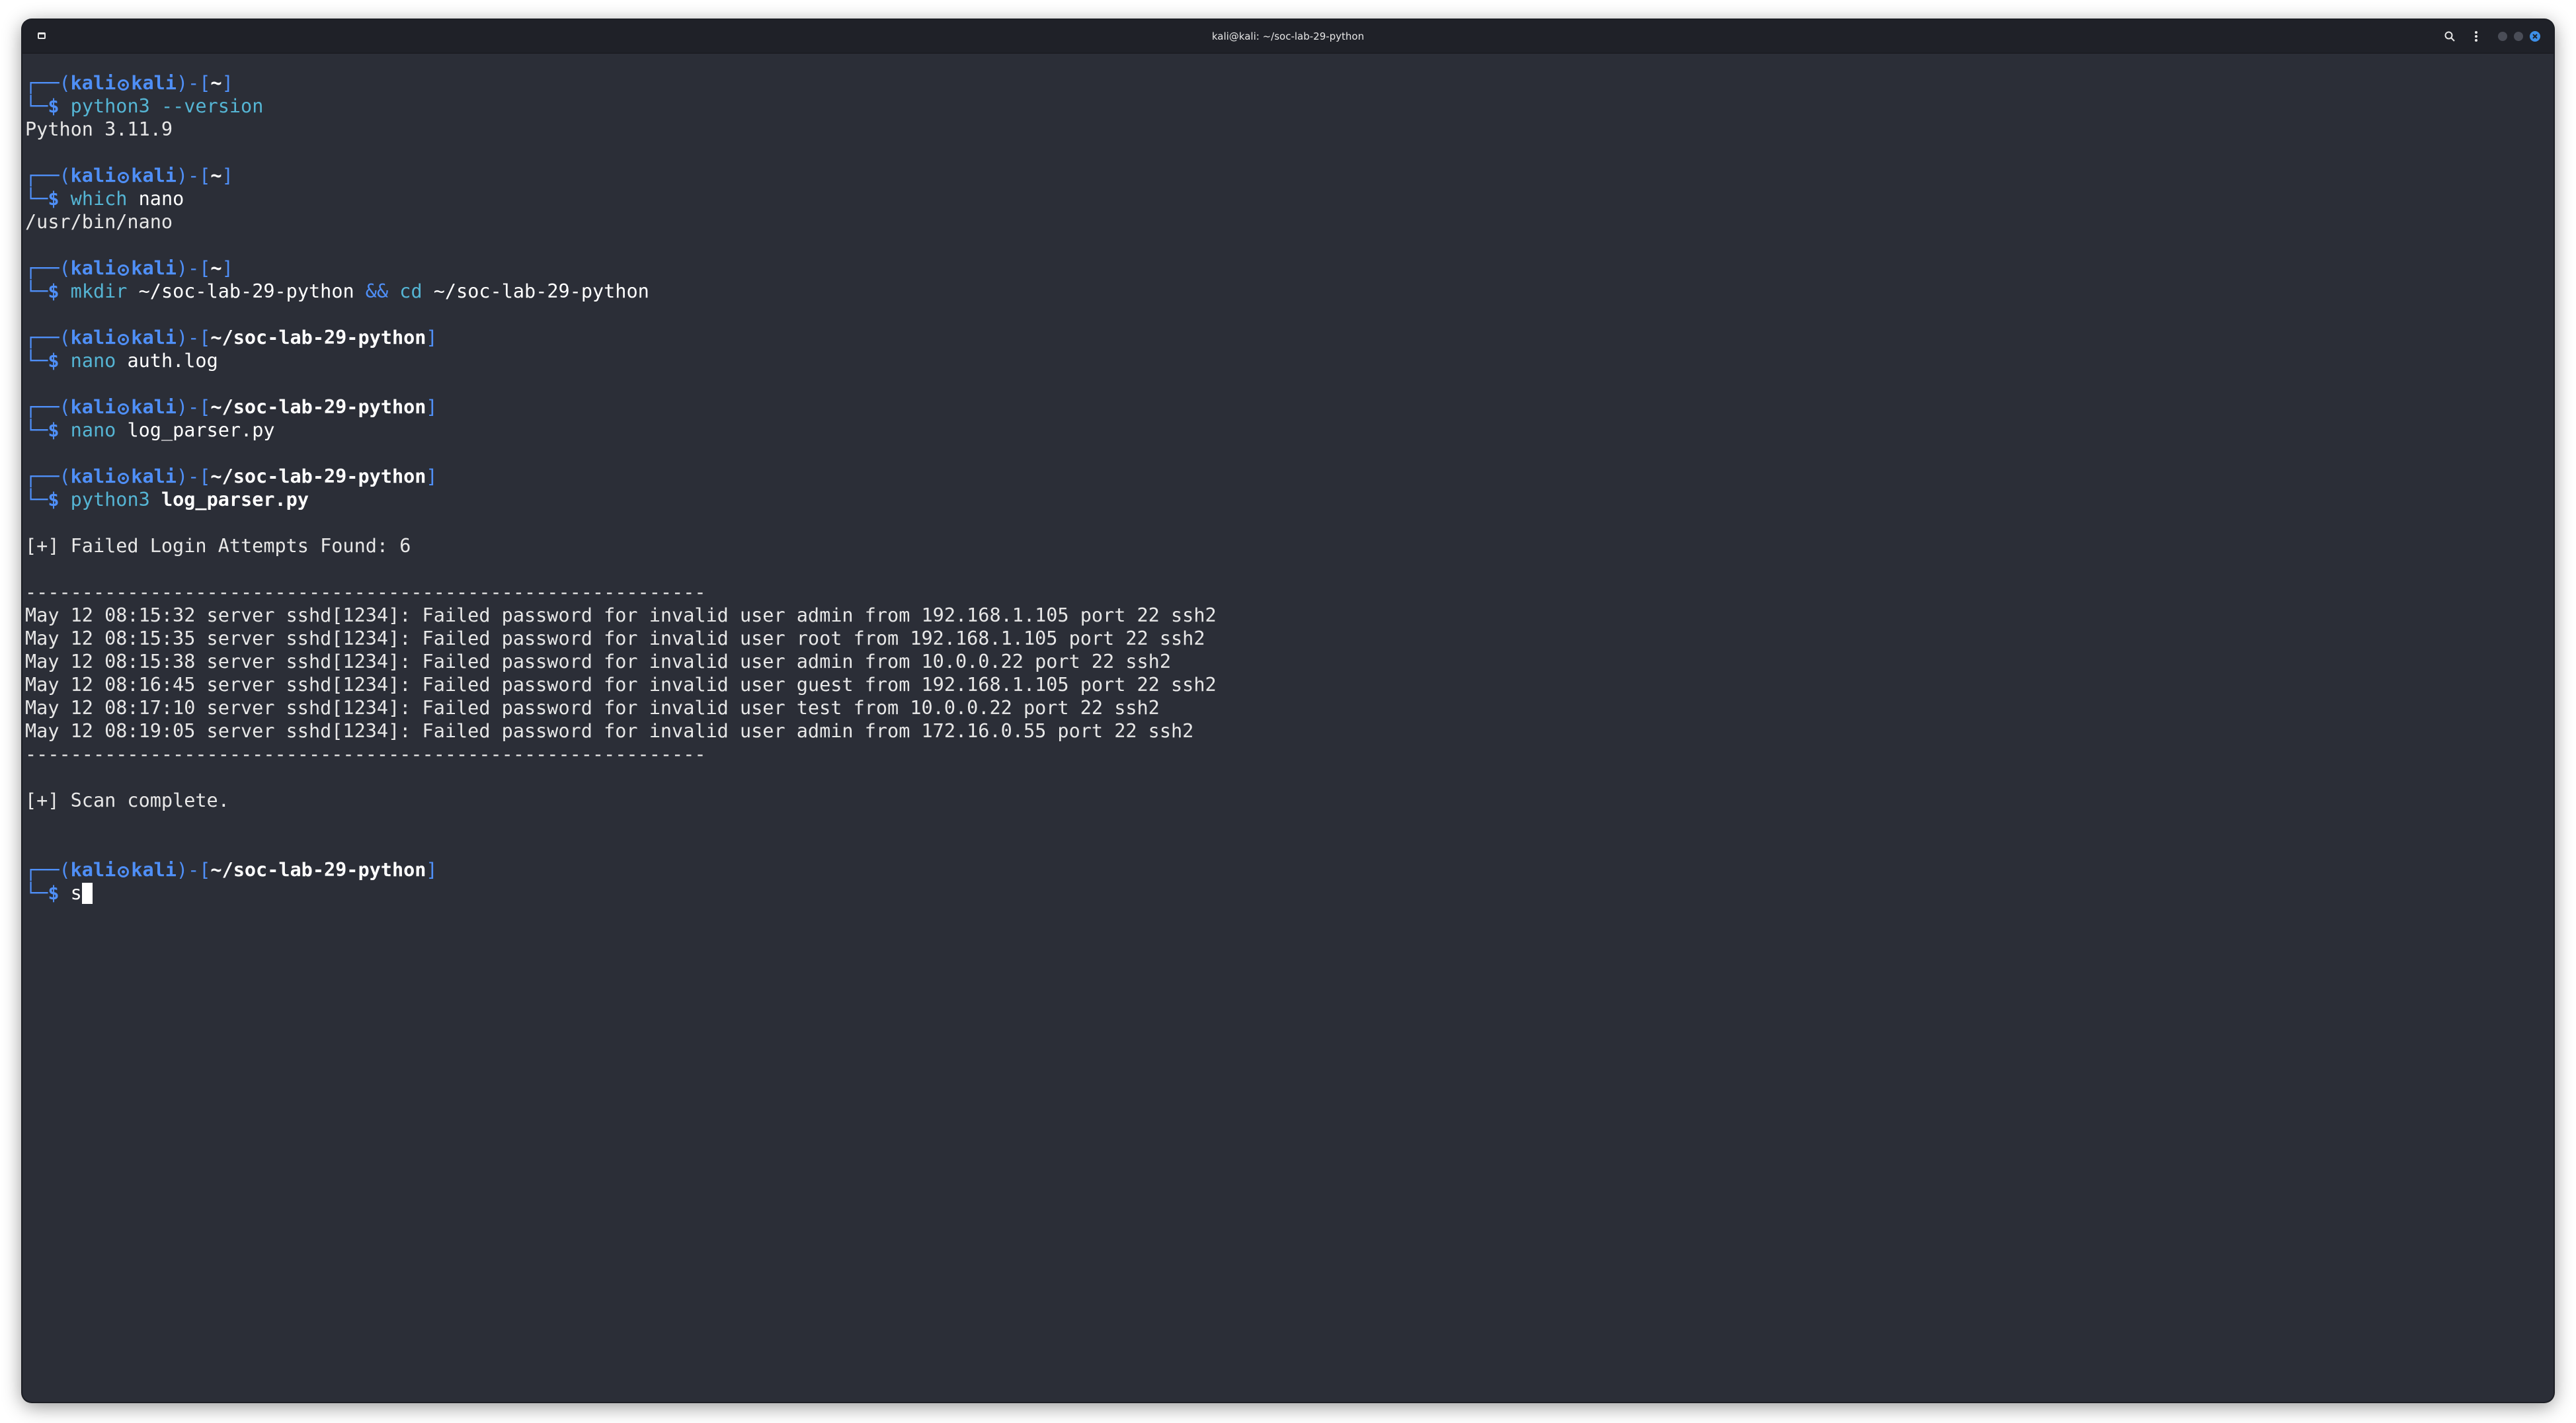  I want to click on command-line: └─$ python3 --version, so click(145, 106).